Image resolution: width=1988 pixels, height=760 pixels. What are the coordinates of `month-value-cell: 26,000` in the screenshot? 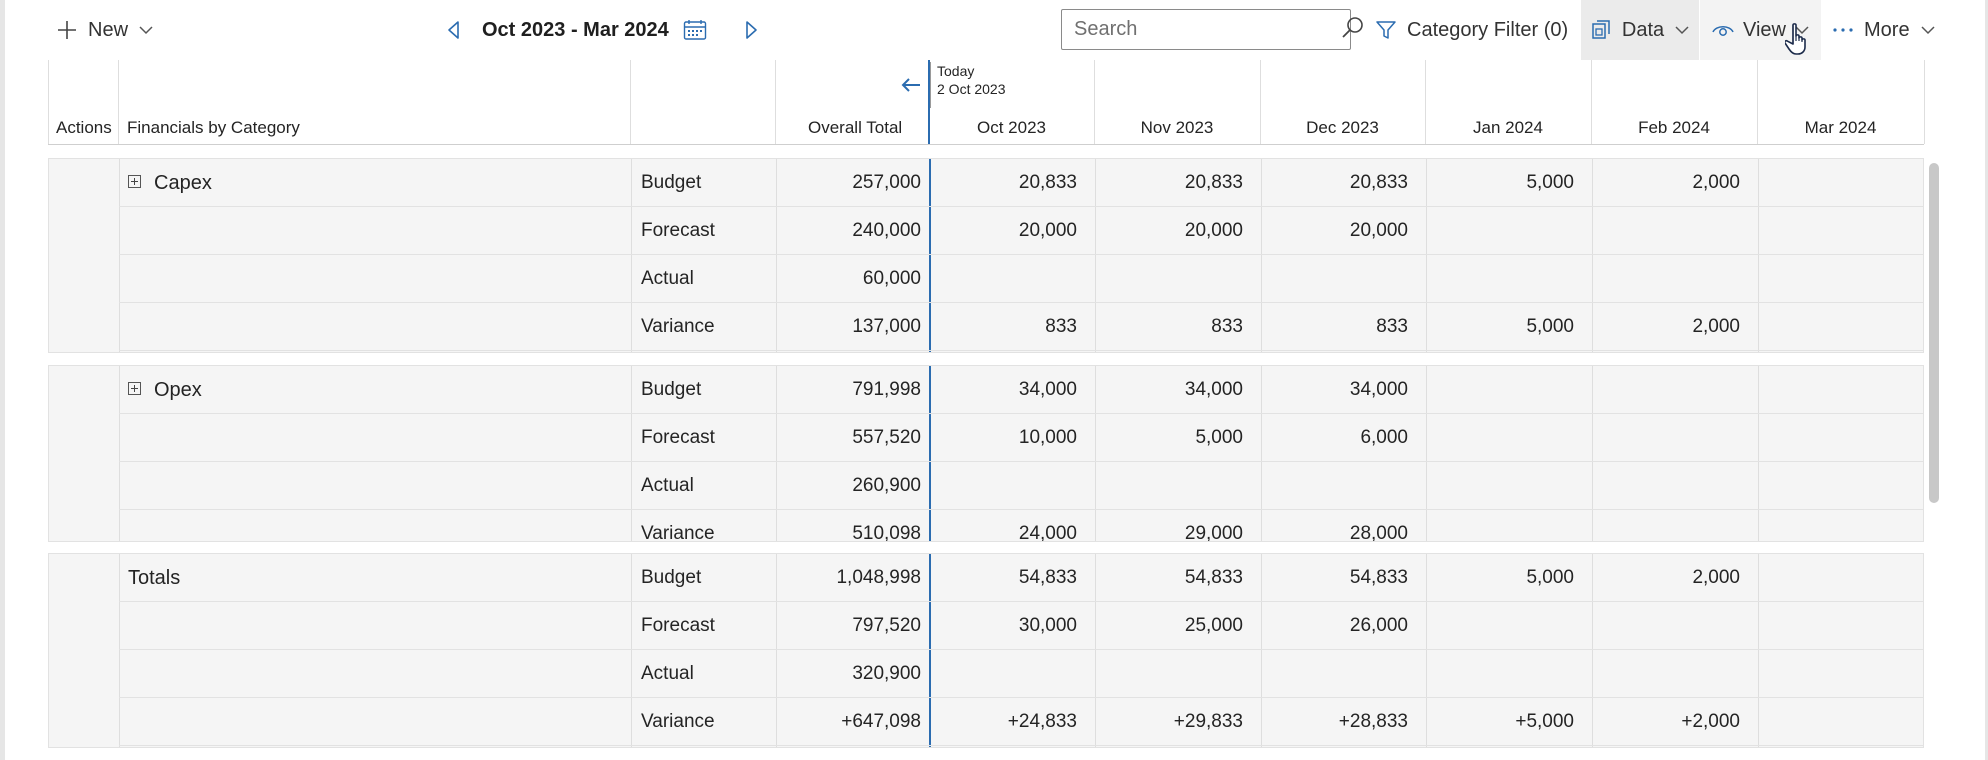 It's located at (1334, 626).